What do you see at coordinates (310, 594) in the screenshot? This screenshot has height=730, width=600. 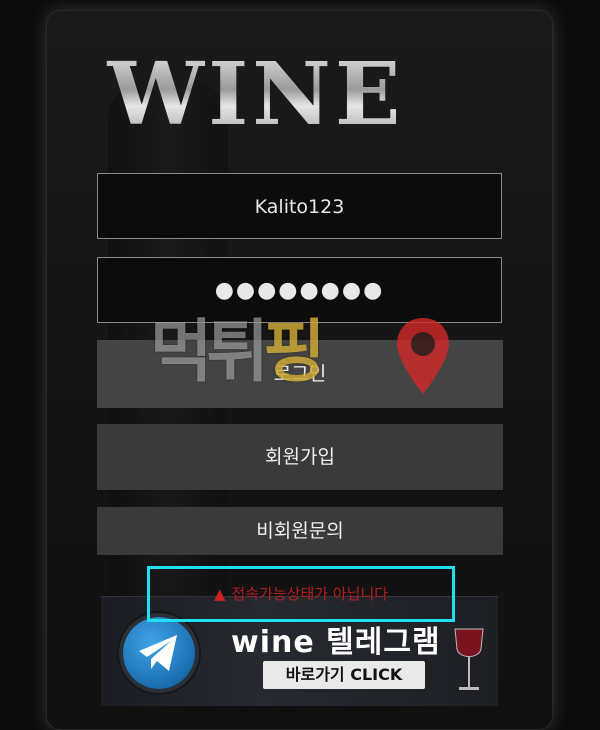 I see `notice-text: 접속가능상태가 아닙니다` at bounding box center [310, 594].